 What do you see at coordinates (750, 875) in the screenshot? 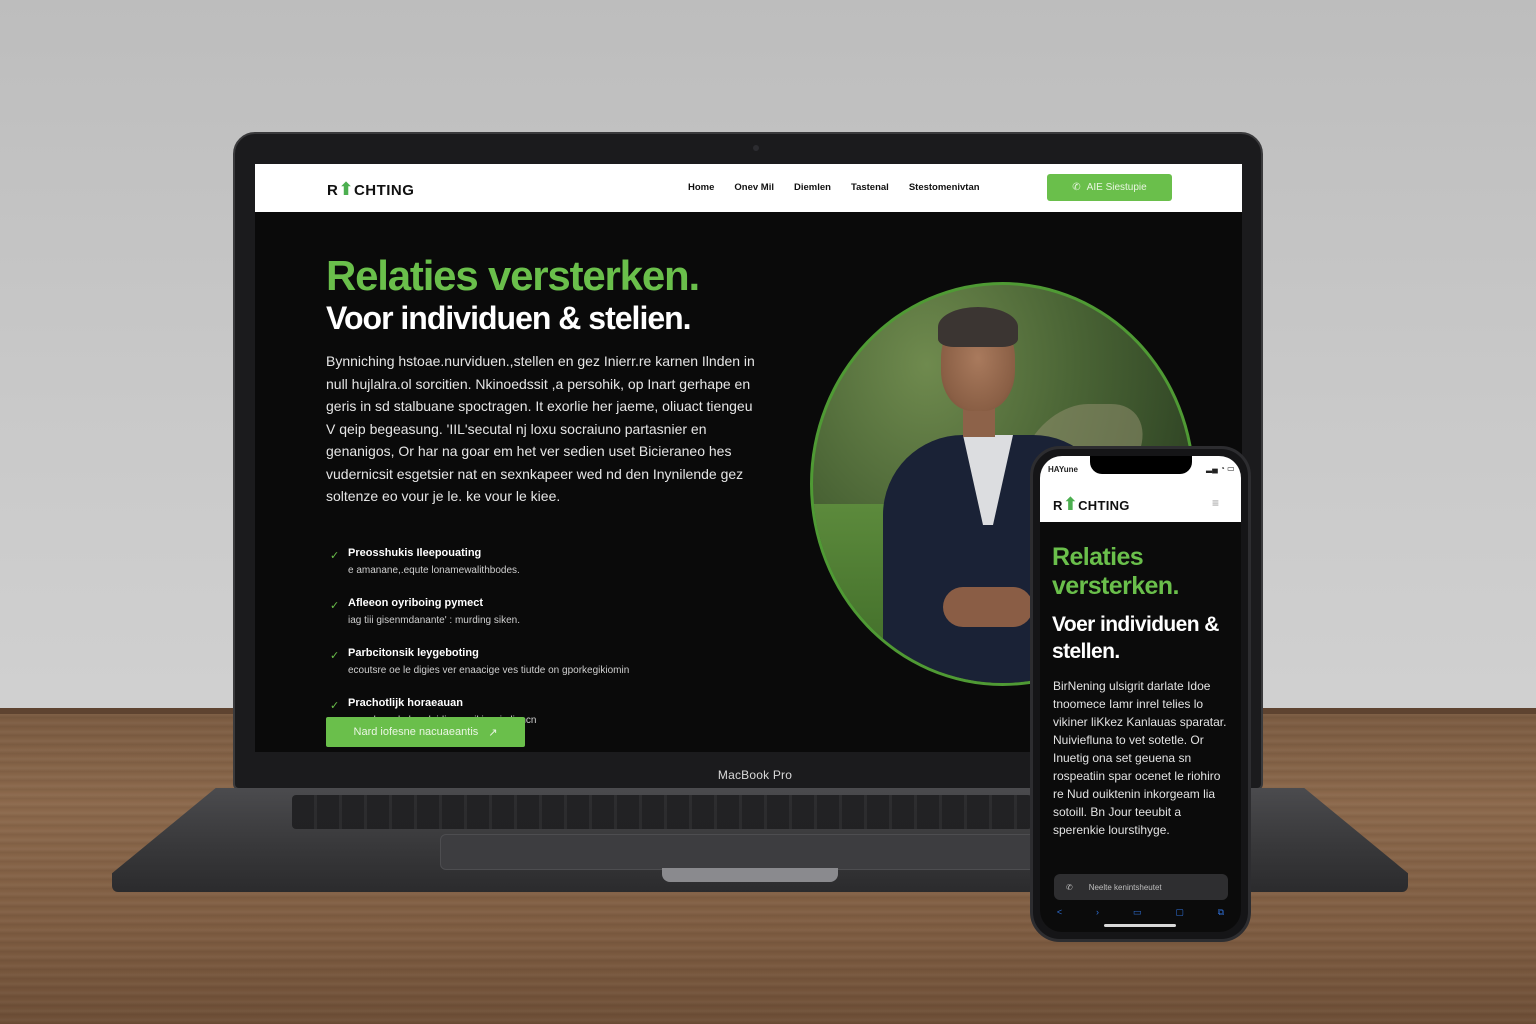
I see `laptop-hinge-notch` at bounding box center [750, 875].